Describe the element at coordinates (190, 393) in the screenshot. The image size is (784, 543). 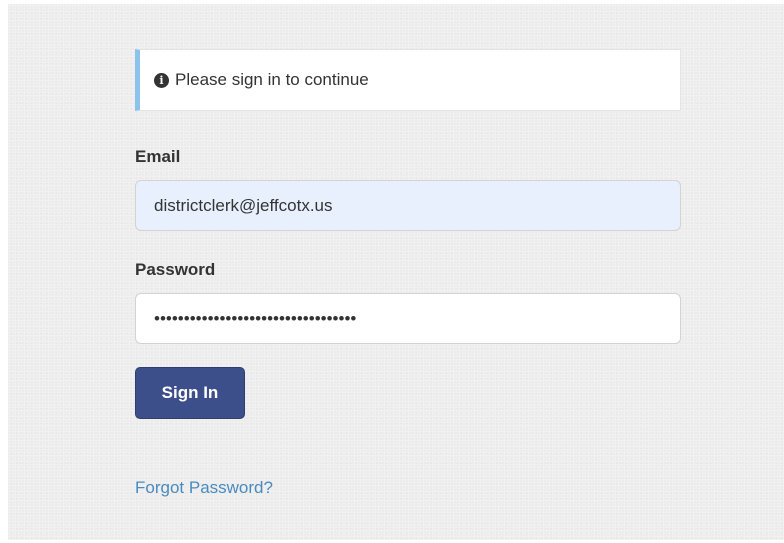
I see `sign-in-button: Sign In` at that location.